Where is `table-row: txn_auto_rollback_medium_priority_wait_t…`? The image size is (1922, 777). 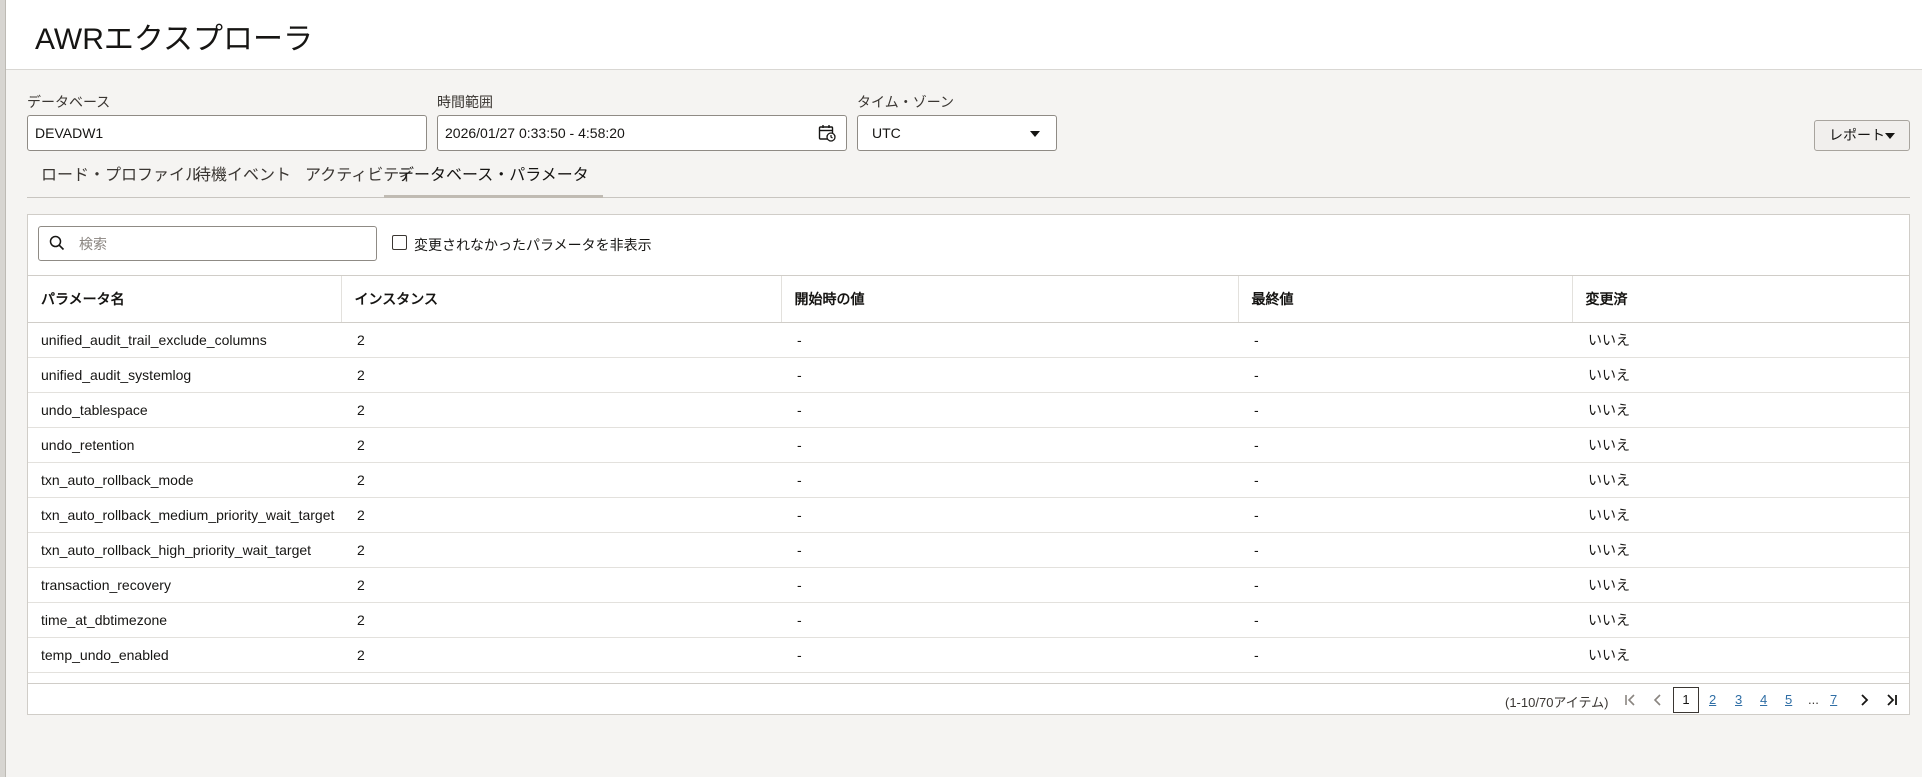 table-row: txn_auto_rollback_medium_priority_wait_t… is located at coordinates (968, 515).